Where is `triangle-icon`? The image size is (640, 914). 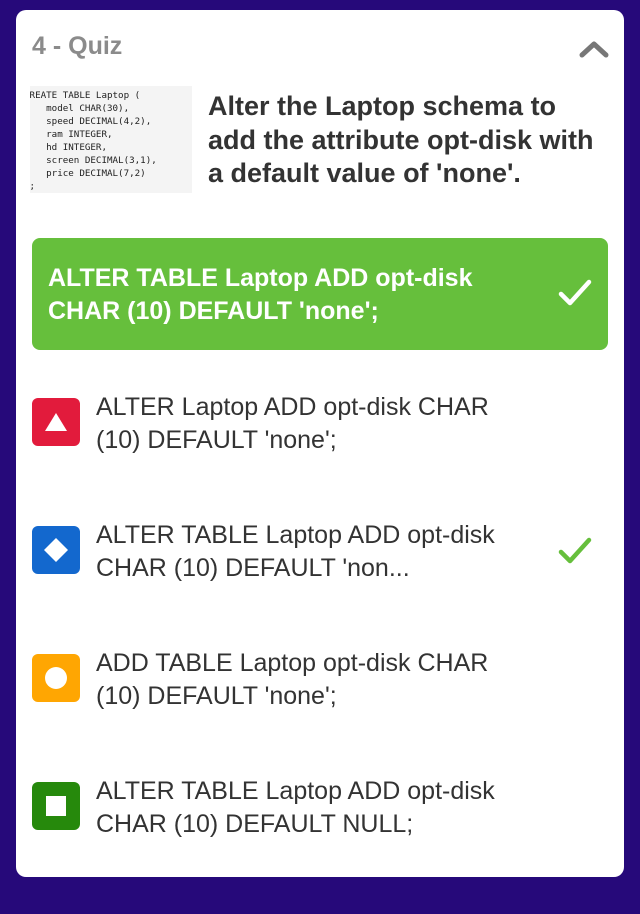 triangle-icon is located at coordinates (56, 422).